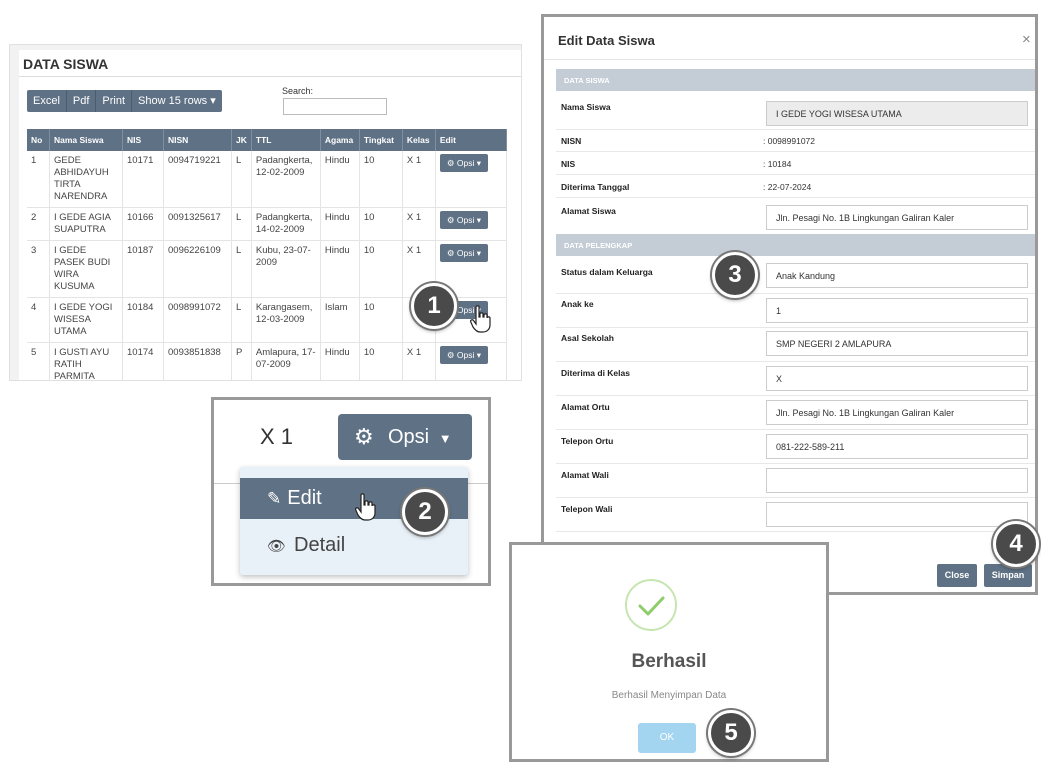 The height and width of the screenshot is (765, 1041). What do you see at coordinates (795, 245) in the screenshot?
I see `section-data-pelengkap: DATA PELENGKAP` at bounding box center [795, 245].